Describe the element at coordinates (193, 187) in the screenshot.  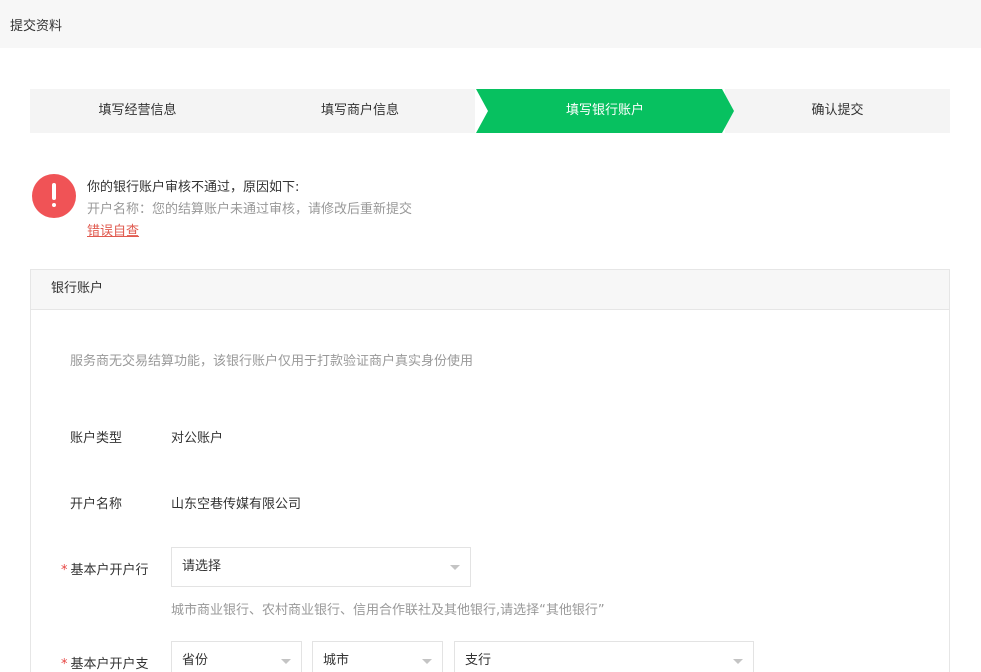
I see `alert-title: 你的银行账户审核不通过，原因如下:` at that location.